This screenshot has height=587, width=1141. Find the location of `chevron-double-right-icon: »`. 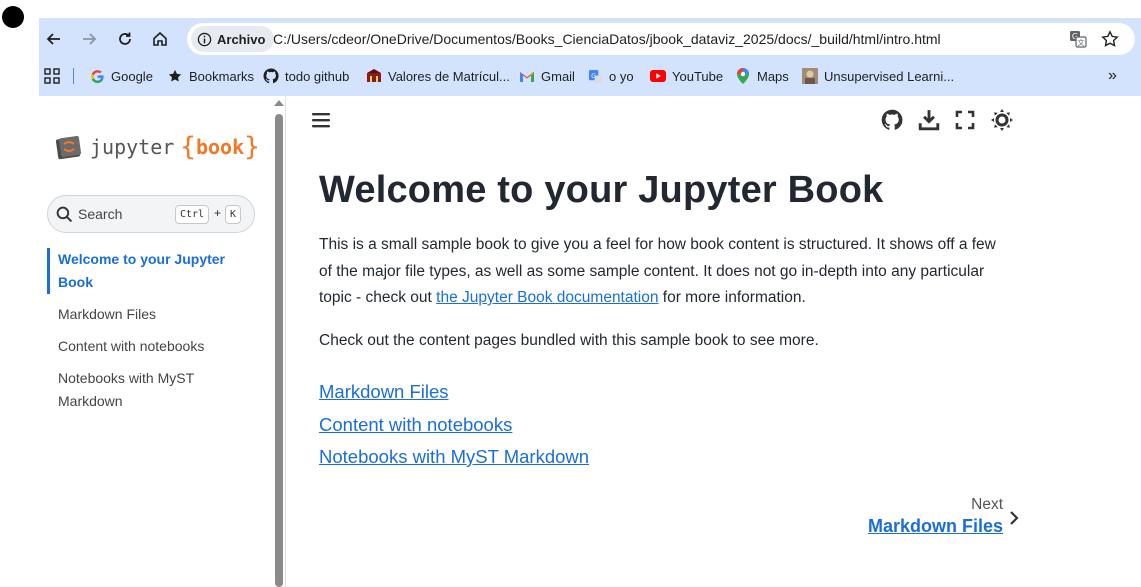

chevron-double-right-icon: » is located at coordinates (1112, 75).